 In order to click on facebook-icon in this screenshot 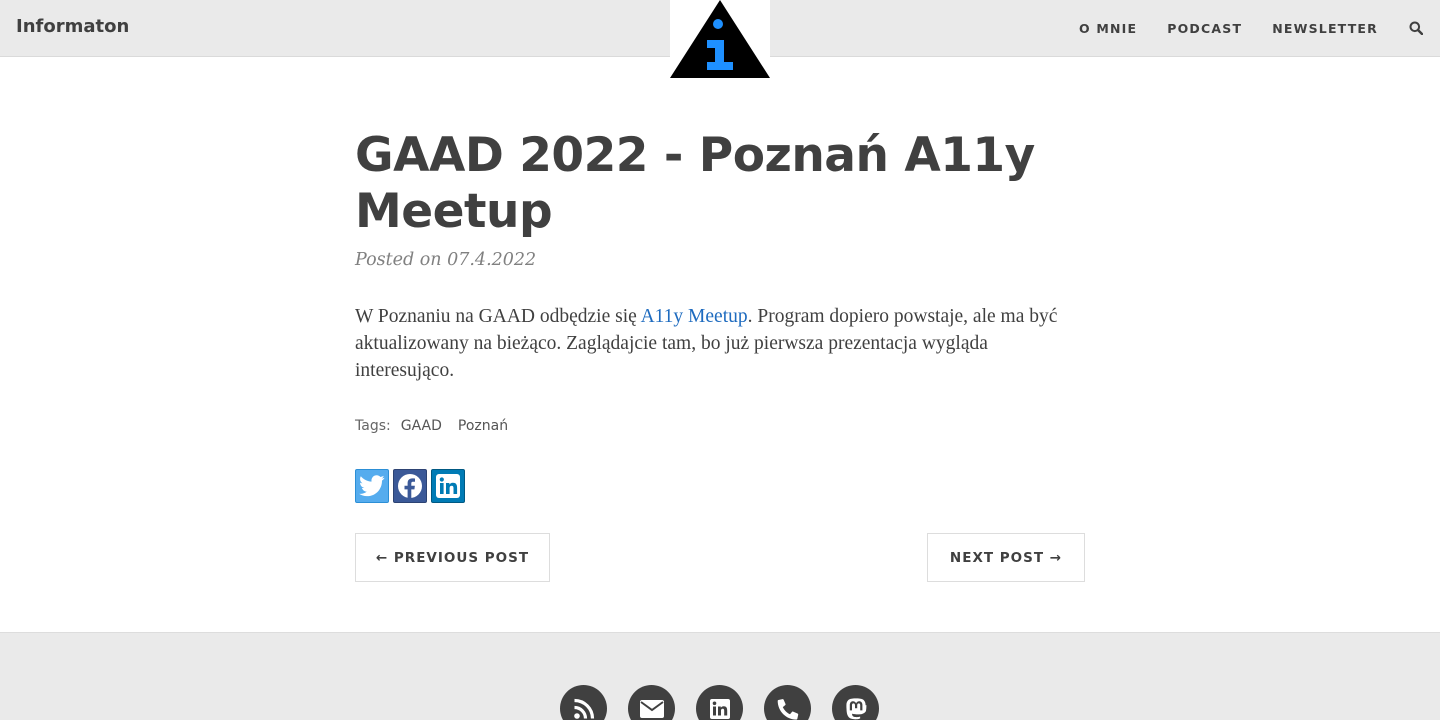, I will do `click(410, 486)`.